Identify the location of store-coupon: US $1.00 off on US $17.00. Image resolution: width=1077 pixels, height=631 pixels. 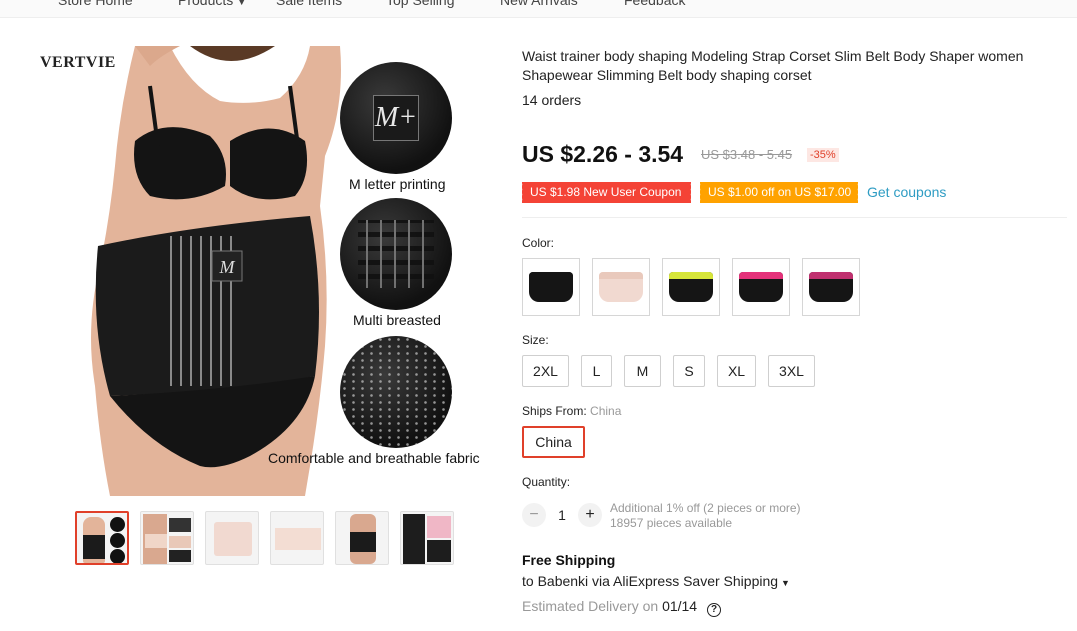
(778, 192).